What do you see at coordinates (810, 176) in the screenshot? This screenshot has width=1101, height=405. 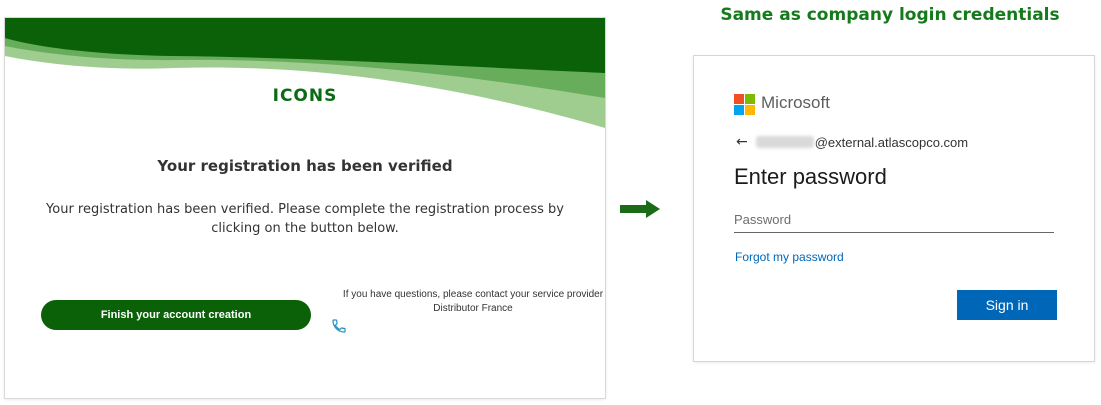 I see `enter-password-heading: Enter password` at bounding box center [810, 176].